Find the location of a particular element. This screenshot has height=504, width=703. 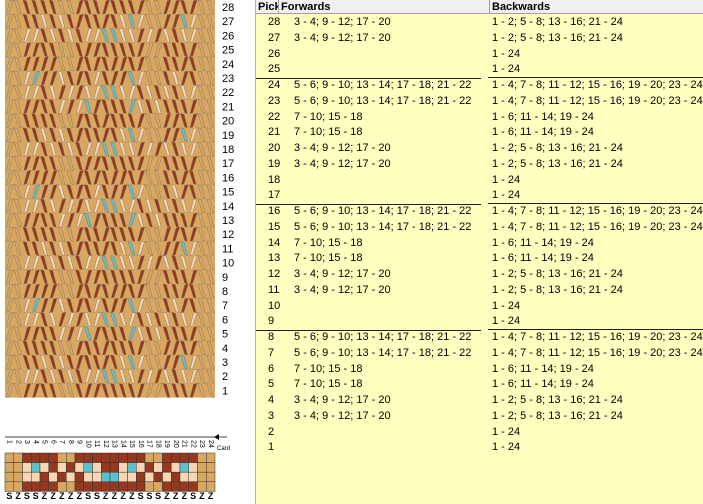

header-pick: Pick is located at coordinates (268, 7).